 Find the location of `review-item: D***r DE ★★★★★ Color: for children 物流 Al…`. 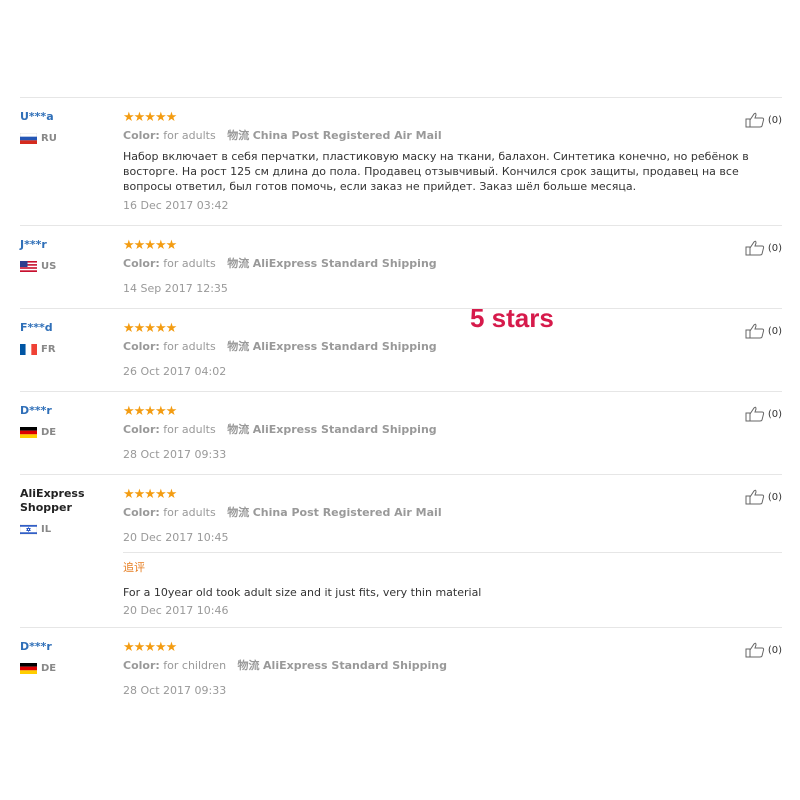

review-item: D***r DE ★★★★★ Color: for children 物流 Al… is located at coordinates (401, 669).